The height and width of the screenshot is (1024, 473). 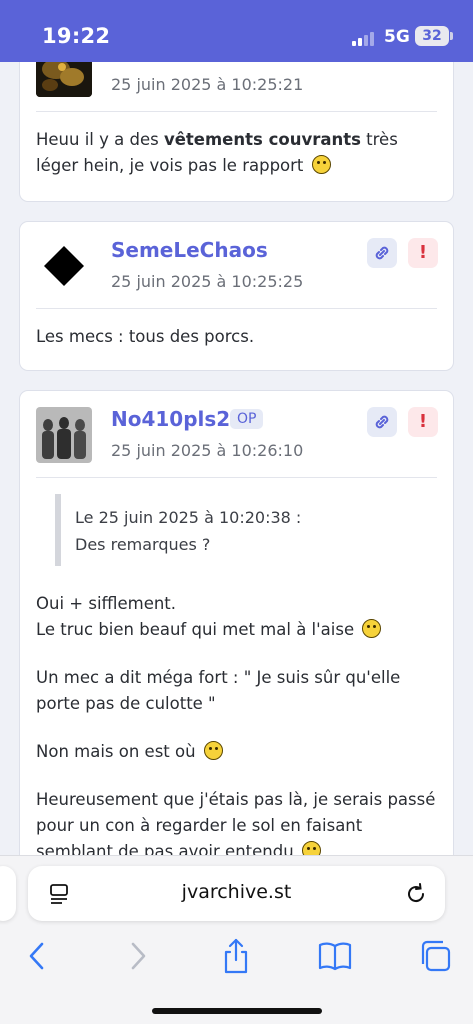 What do you see at coordinates (432, 36) in the screenshot?
I see `battery-icon: 32` at bounding box center [432, 36].